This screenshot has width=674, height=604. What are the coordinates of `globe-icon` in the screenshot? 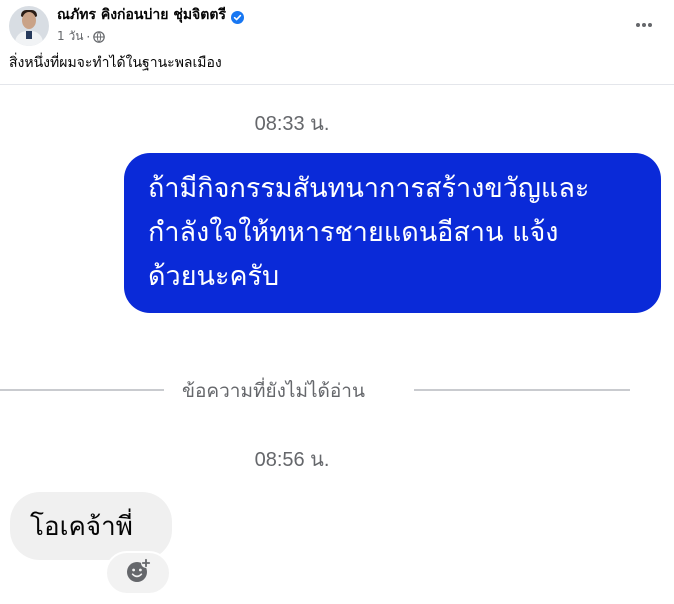 It's located at (99, 36).